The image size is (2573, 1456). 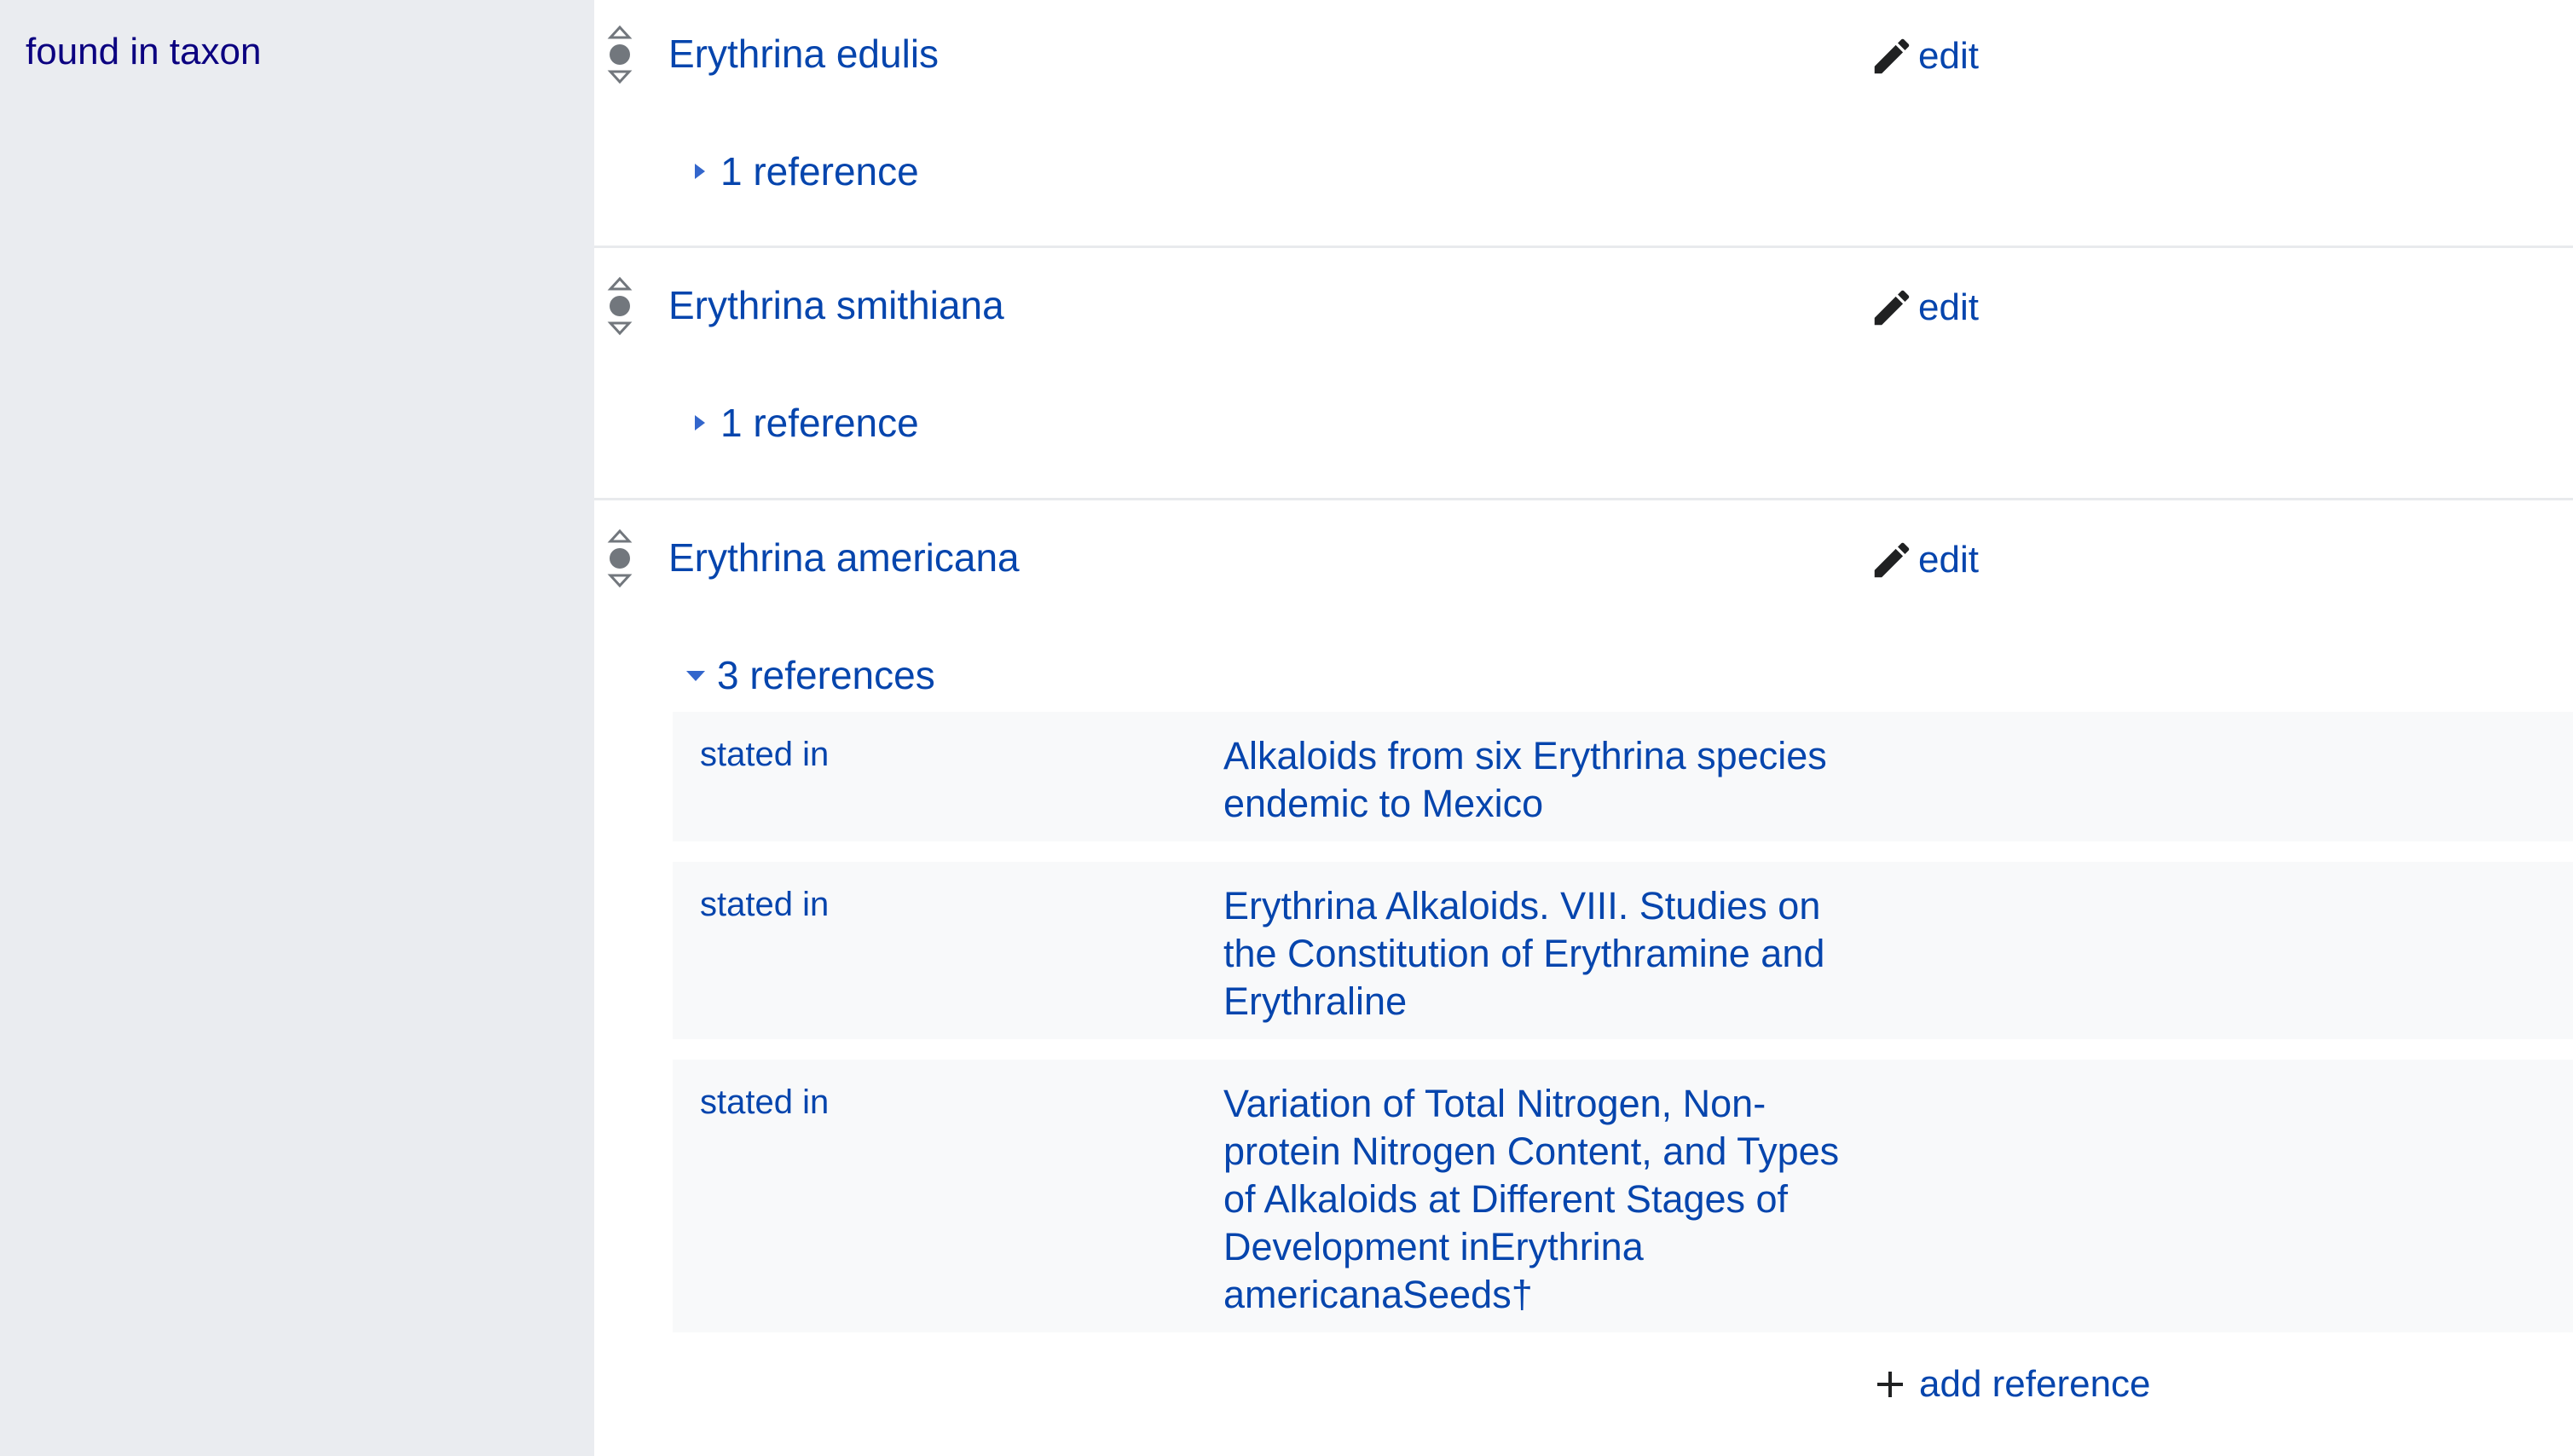 I want to click on triangle-down-icon, so click(x=695, y=676).